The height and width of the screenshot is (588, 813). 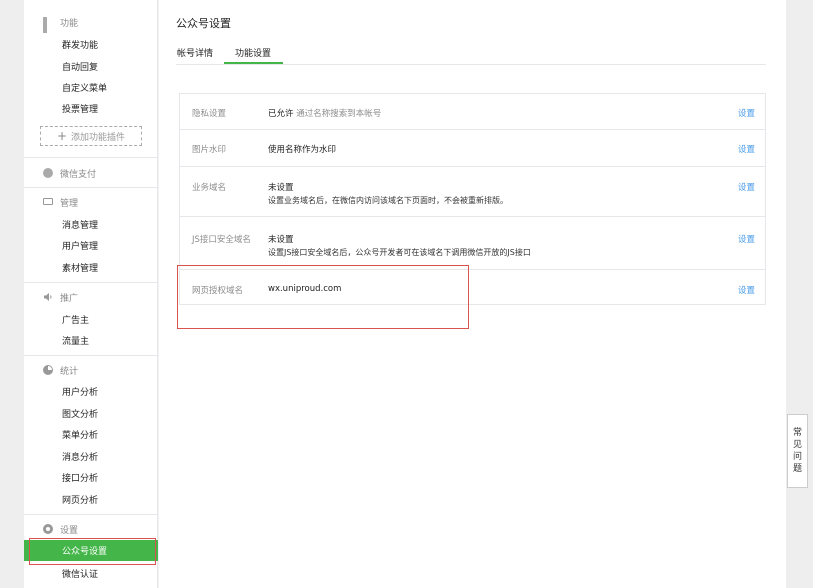 What do you see at coordinates (195, 52) in the screenshot?
I see `tab-account-details: 帐号详情` at bounding box center [195, 52].